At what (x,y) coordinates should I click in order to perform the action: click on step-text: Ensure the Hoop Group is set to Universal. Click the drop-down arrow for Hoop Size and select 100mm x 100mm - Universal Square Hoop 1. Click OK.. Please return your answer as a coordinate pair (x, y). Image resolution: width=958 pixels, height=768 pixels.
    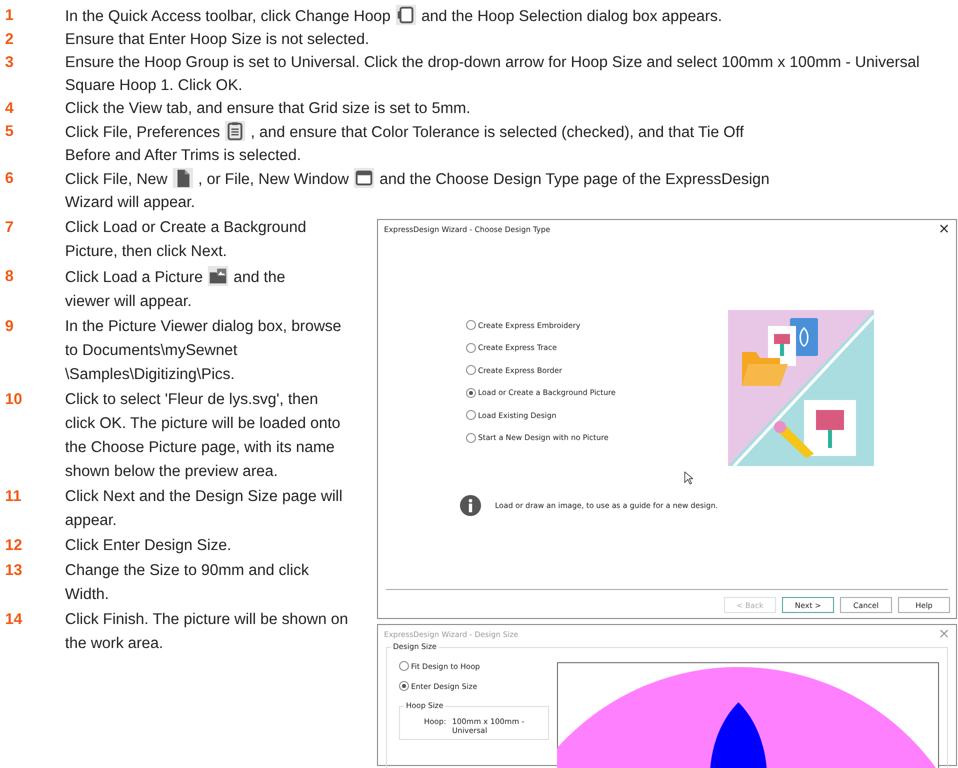
    Looking at the image, I should click on (492, 74).